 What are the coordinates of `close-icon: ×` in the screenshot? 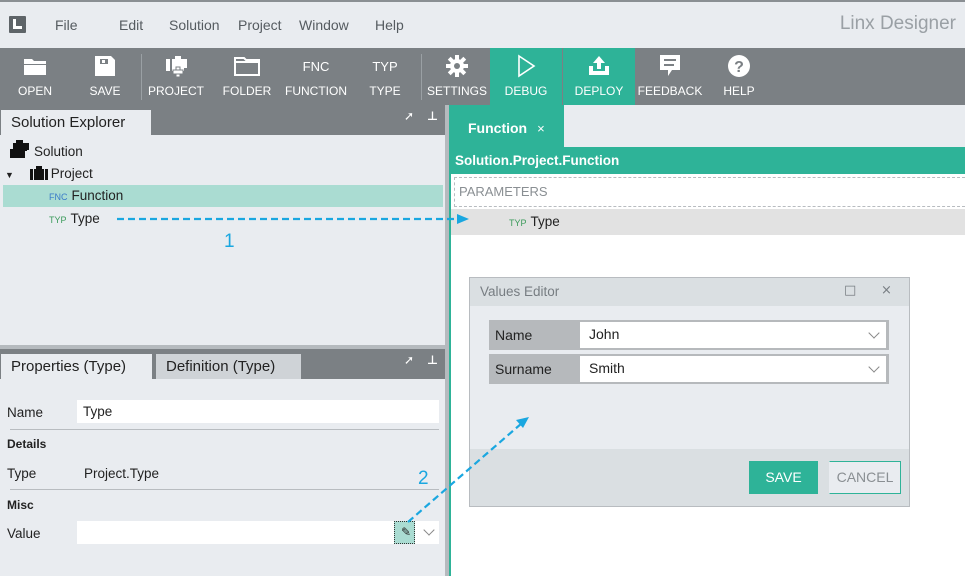 It's located at (886, 290).